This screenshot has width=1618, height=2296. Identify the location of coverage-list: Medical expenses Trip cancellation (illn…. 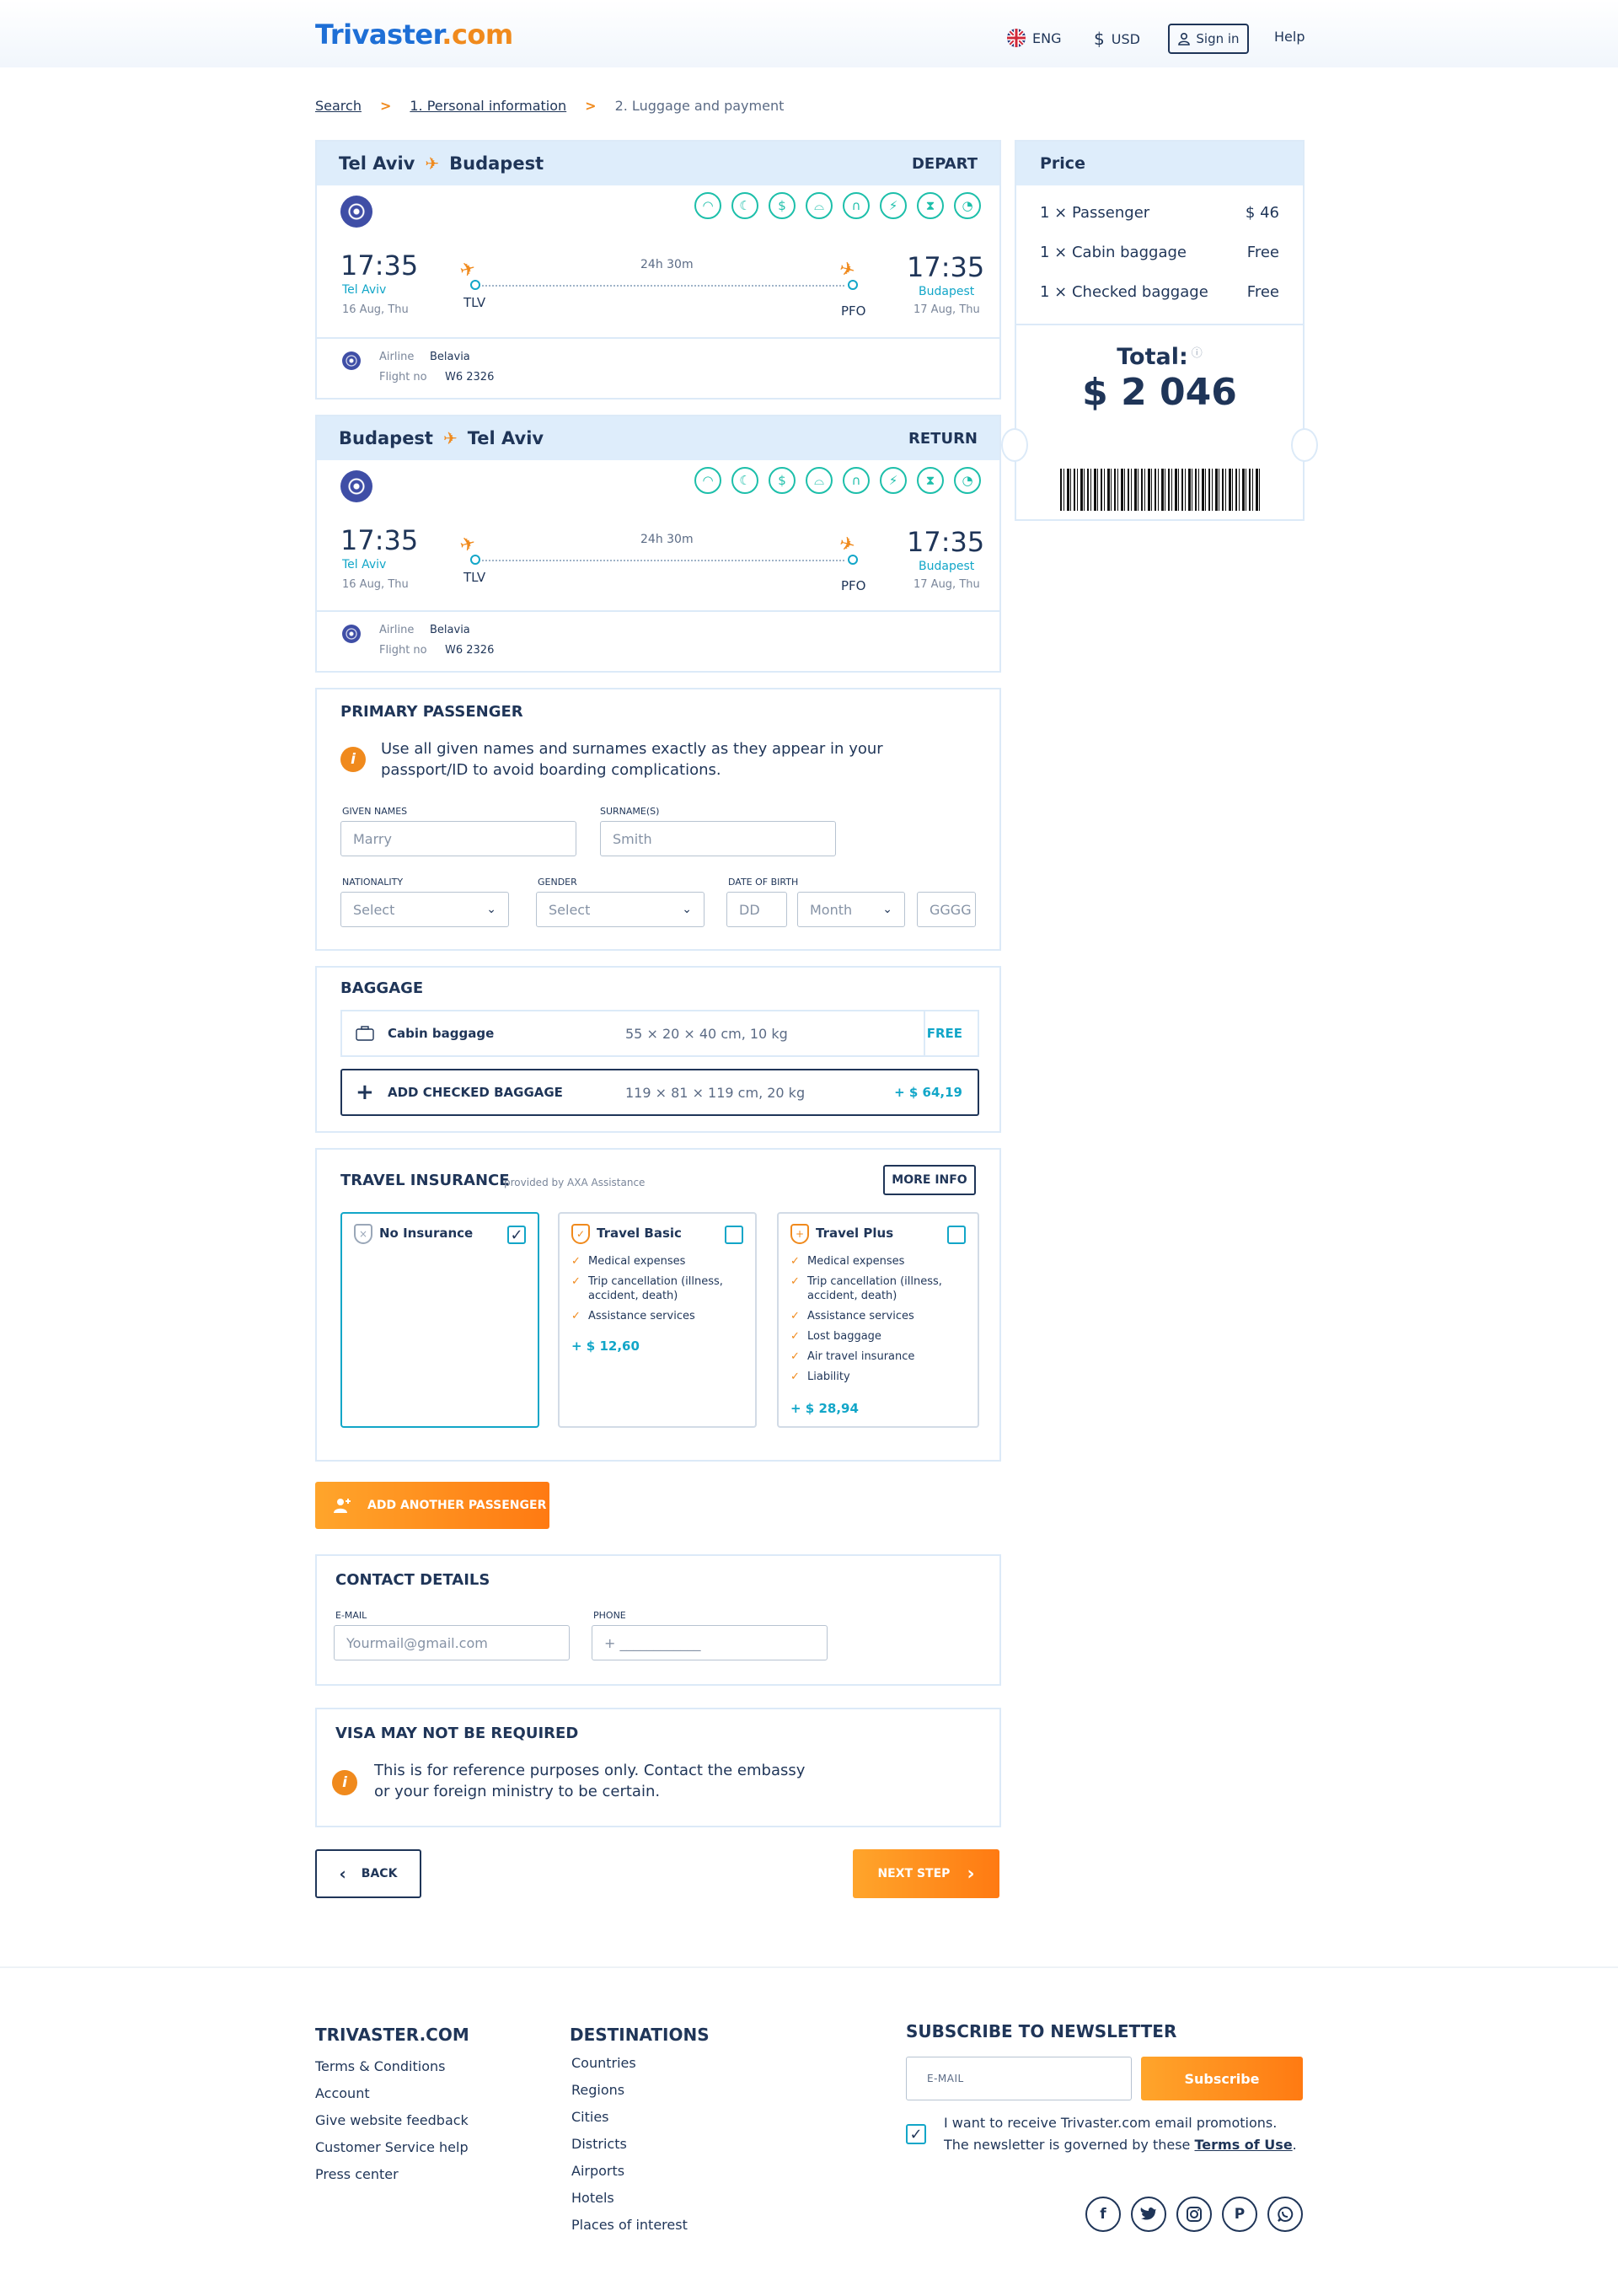
(884, 1322).